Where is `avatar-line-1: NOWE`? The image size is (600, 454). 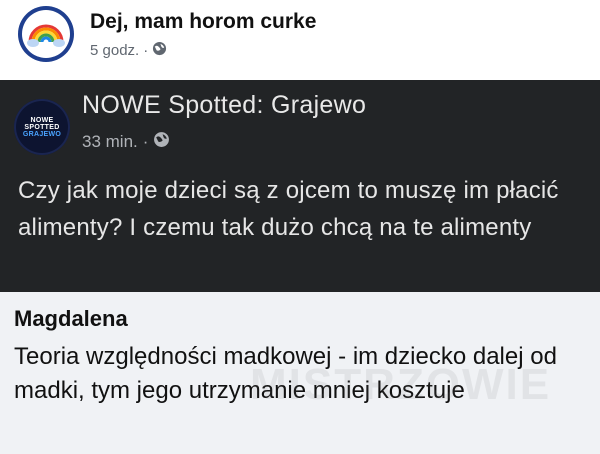 avatar-line-1: NOWE is located at coordinates (42, 120).